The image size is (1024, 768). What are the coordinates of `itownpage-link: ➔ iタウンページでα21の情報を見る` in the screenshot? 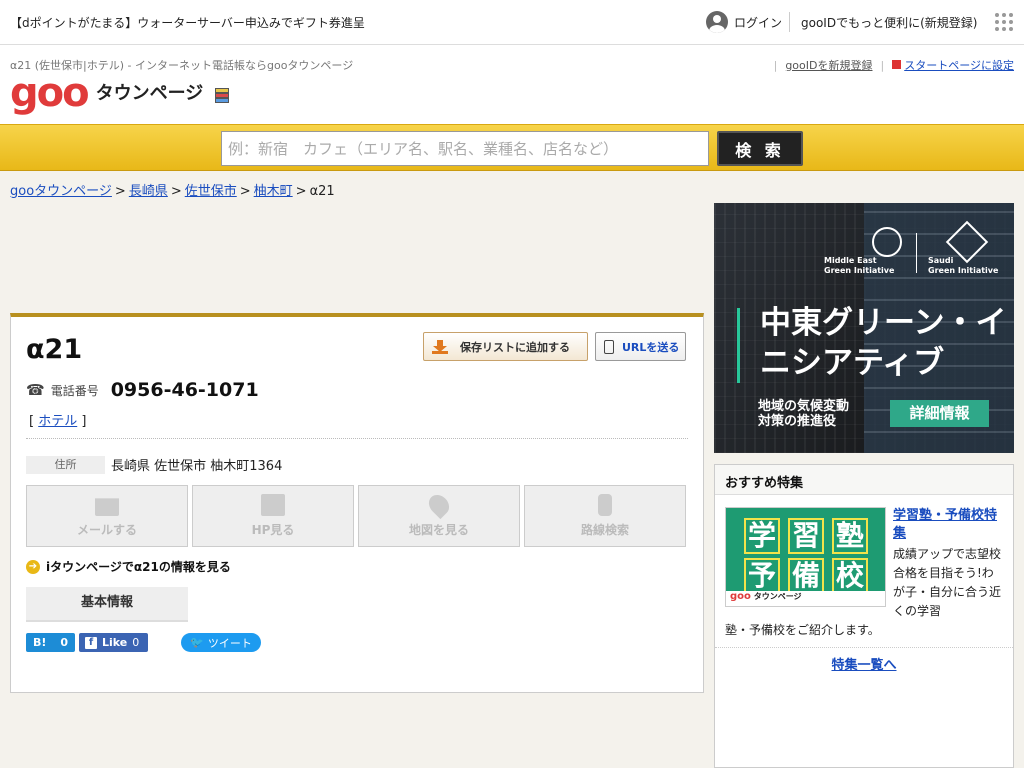 It's located at (128, 566).